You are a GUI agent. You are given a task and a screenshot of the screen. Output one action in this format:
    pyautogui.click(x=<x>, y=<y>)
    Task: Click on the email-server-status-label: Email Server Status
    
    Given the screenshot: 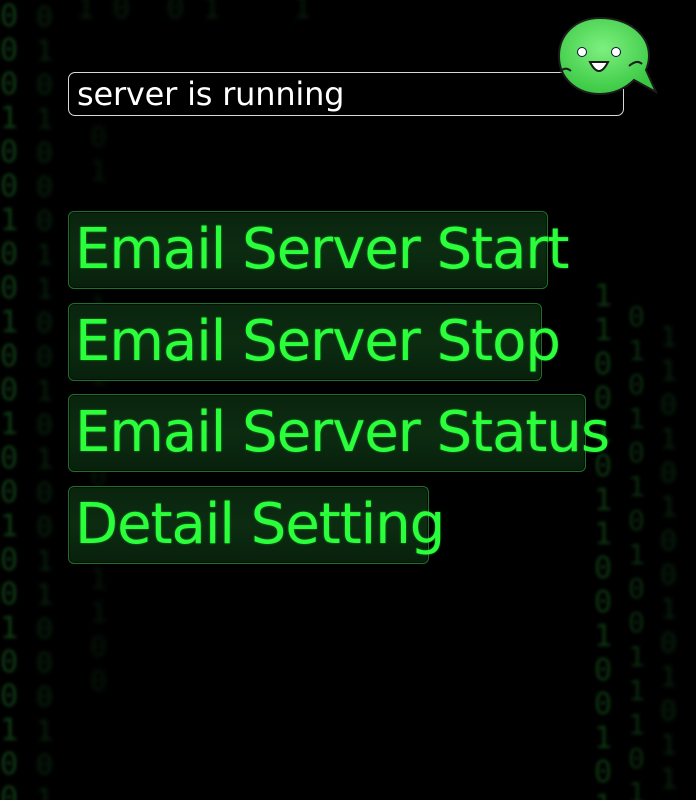 What is the action you would take?
    pyautogui.click(x=342, y=432)
    